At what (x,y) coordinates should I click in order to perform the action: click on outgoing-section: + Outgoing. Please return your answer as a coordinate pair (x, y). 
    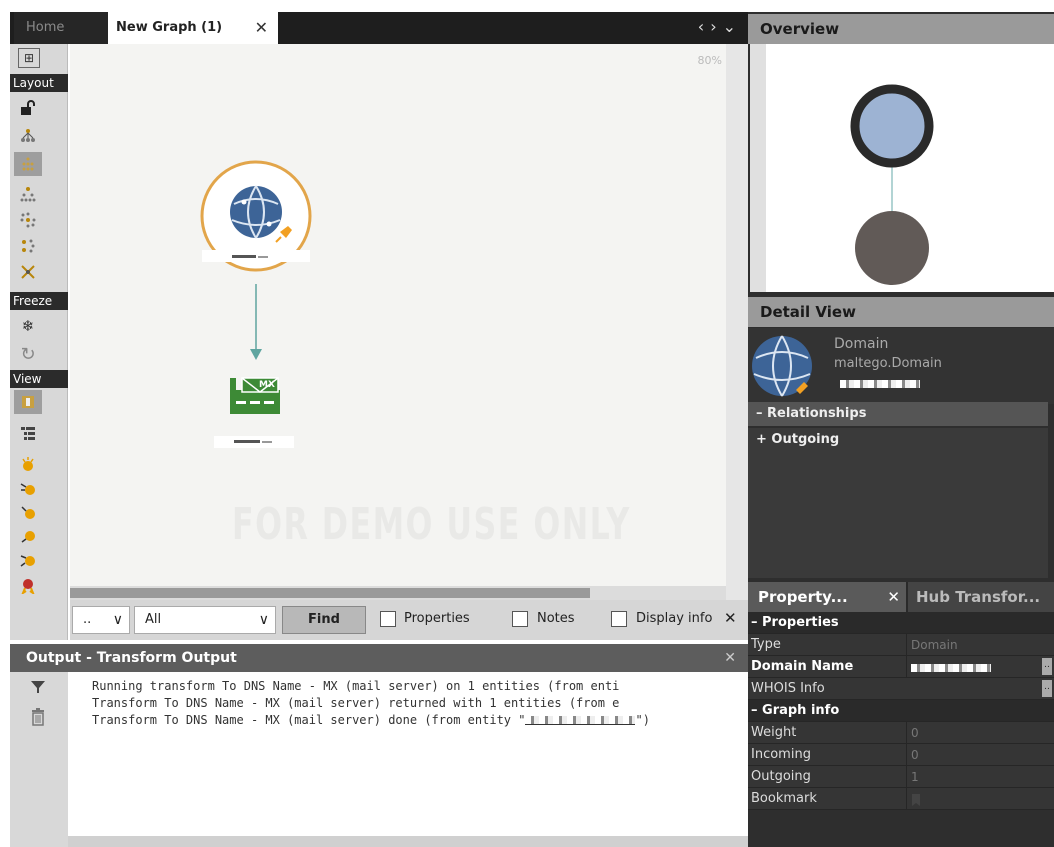
    Looking at the image, I should click on (898, 440).